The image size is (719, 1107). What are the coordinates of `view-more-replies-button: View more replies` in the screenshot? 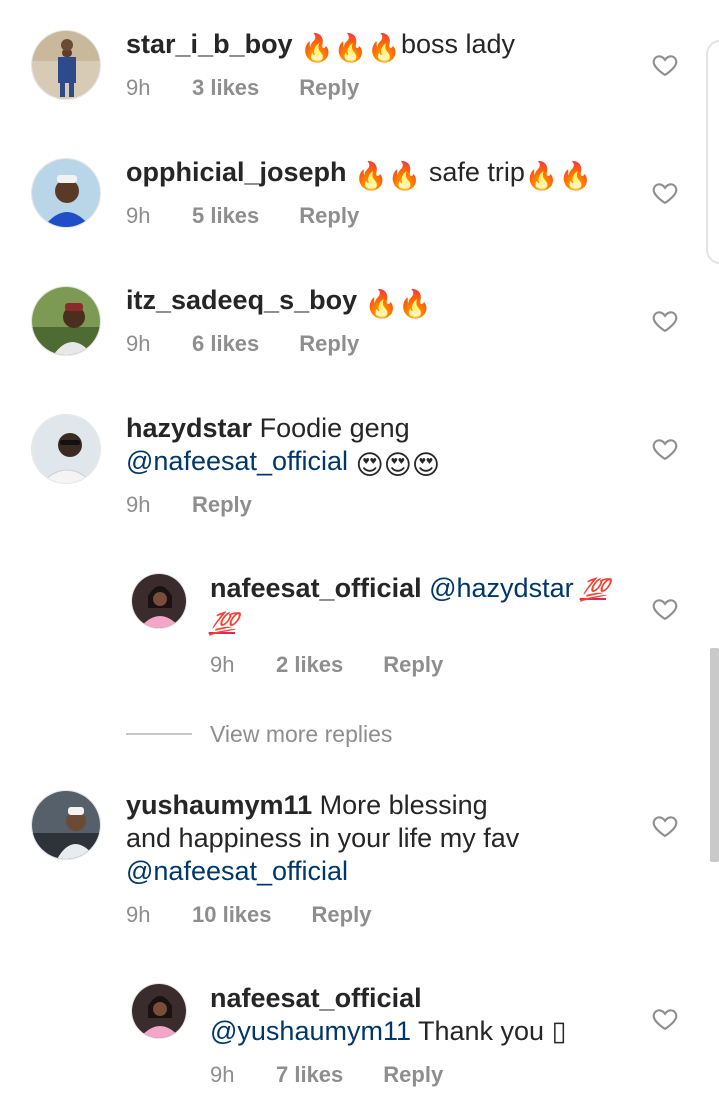 It's located at (259, 734).